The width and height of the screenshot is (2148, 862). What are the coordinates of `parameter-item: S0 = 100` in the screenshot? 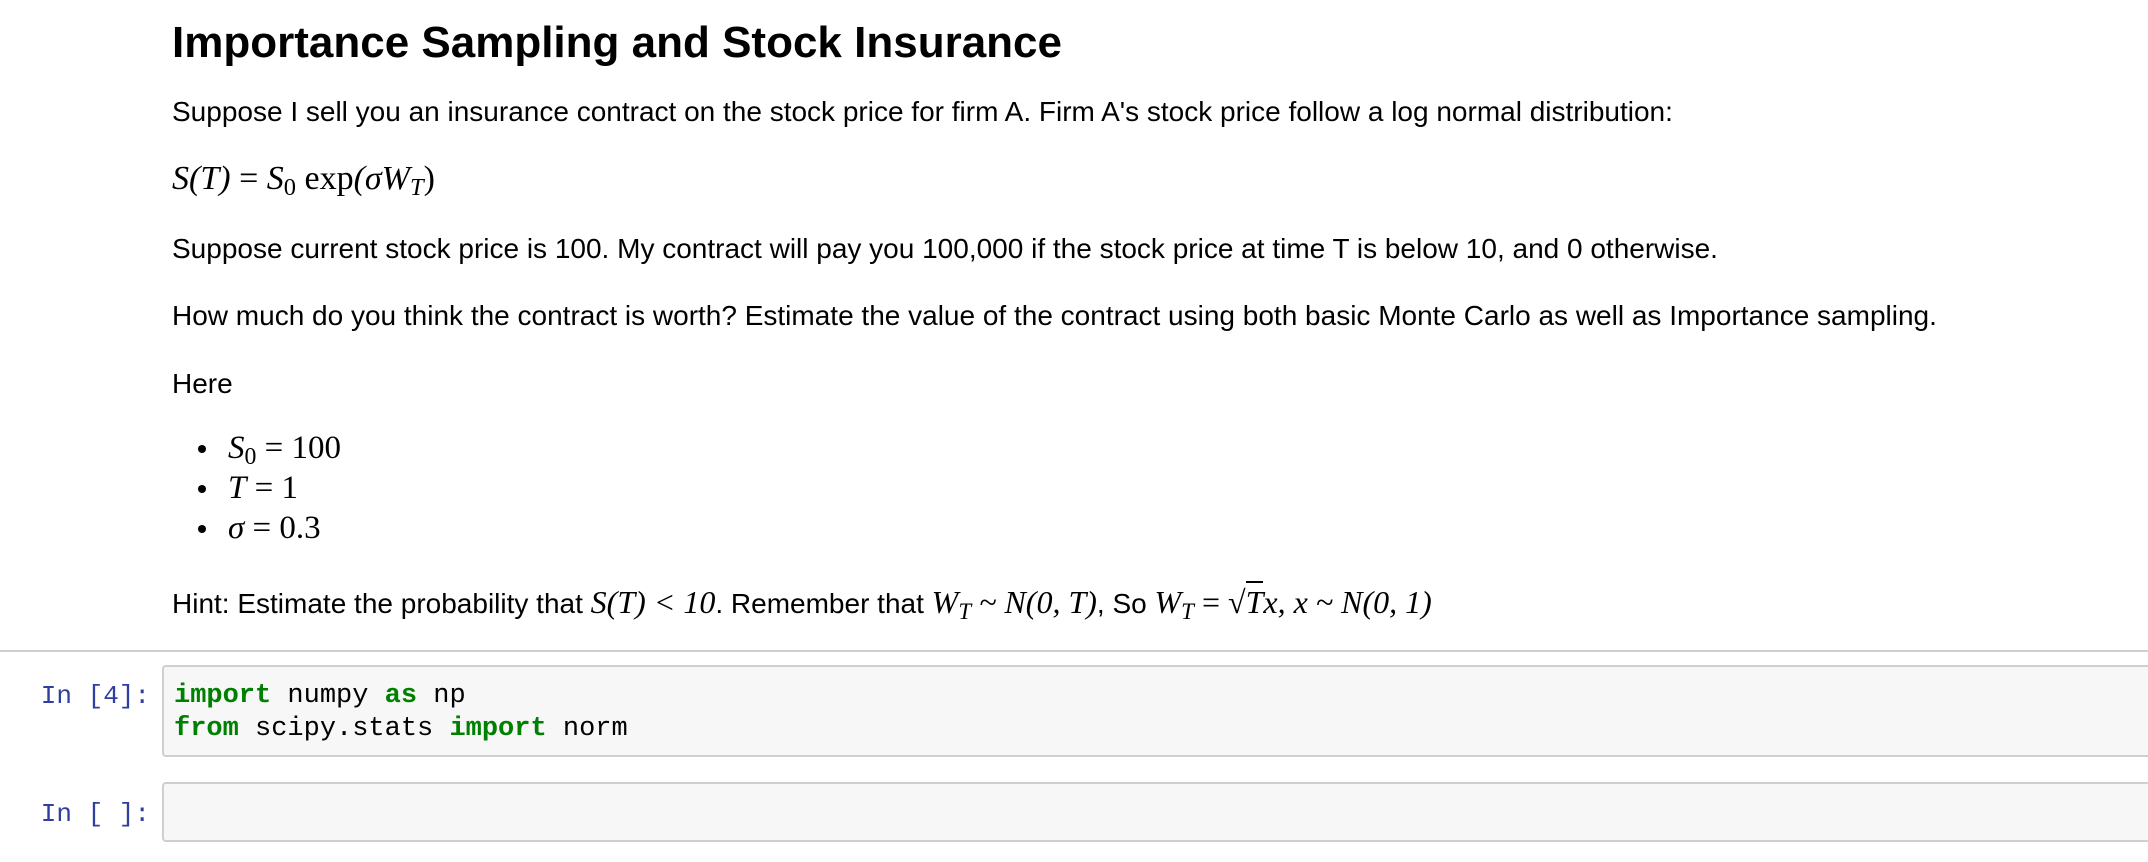 It's located at (256, 449).